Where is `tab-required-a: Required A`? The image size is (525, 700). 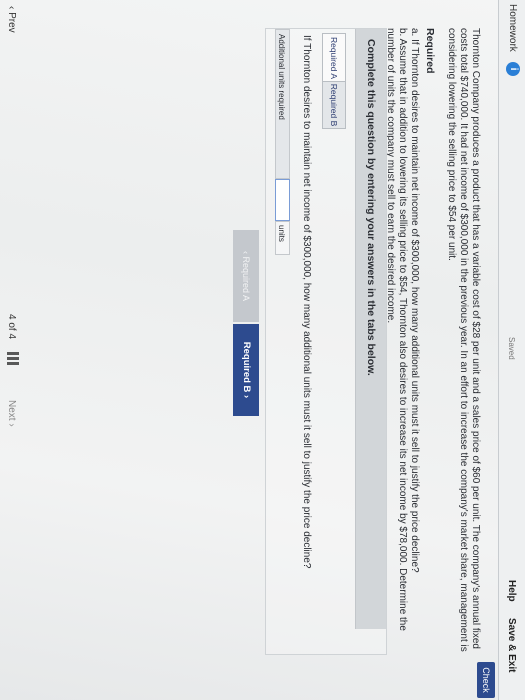 tab-required-a: Required A is located at coordinates (334, 58).